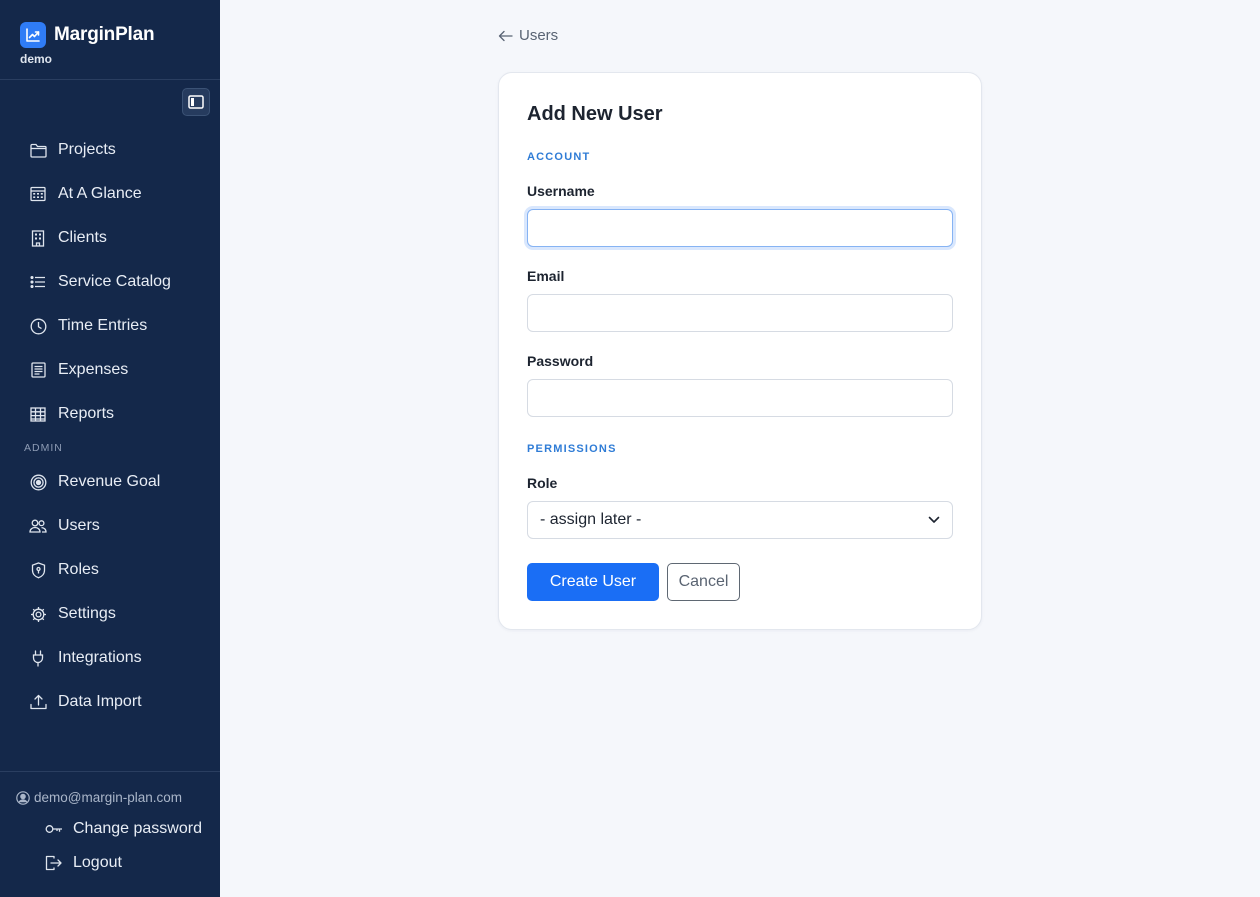 This screenshot has height=897, width=1260. I want to click on sidebar-item-service-catalog: Service Catalog, so click(110, 282).